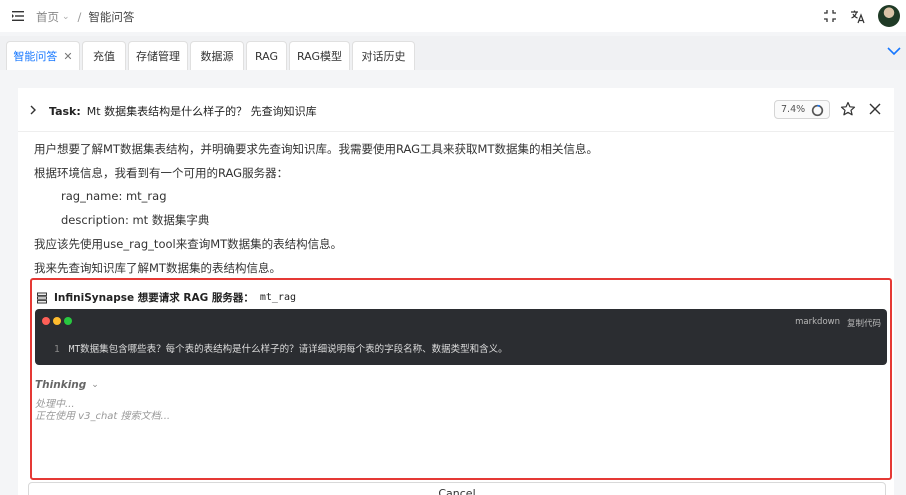 The width and height of the screenshot is (906, 495). What do you see at coordinates (894, 51) in the screenshot?
I see `chevron-down-icon` at bounding box center [894, 51].